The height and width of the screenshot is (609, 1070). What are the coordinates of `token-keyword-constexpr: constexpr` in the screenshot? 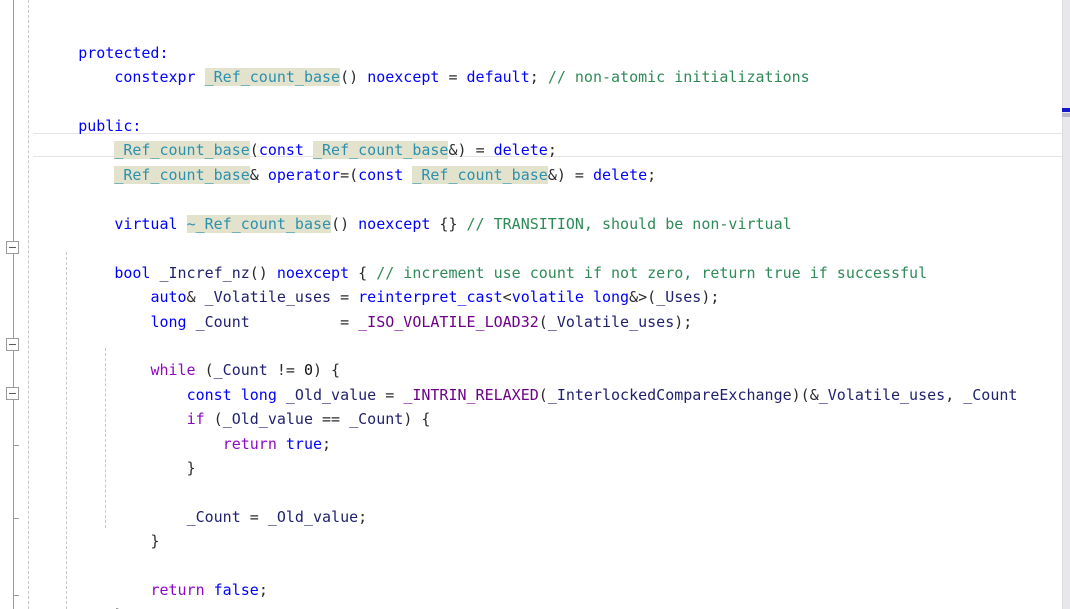 It's located at (159, 76).